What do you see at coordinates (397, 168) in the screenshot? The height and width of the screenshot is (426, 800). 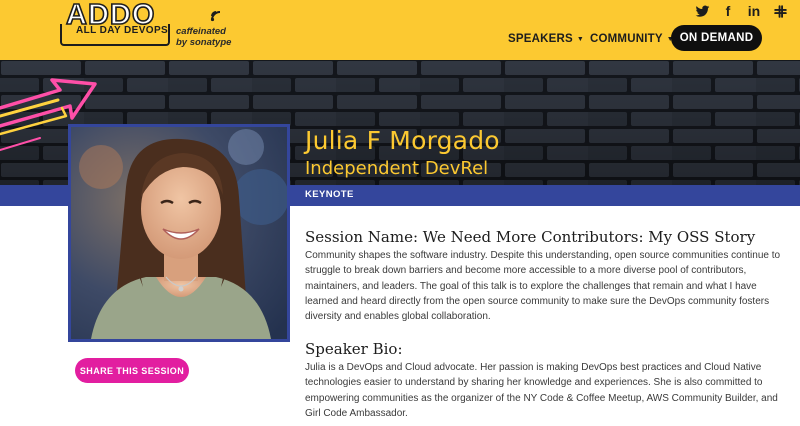 I see `speaker-title: Independent DevRel` at bounding box center [397, 168].